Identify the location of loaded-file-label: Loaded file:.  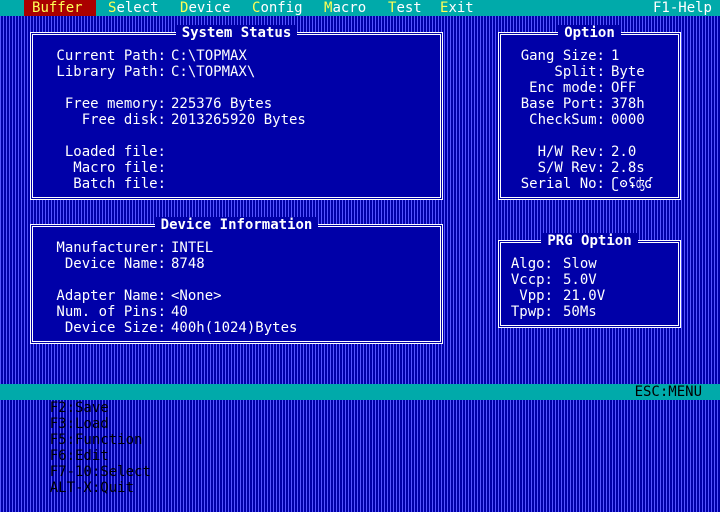
(115, 152).